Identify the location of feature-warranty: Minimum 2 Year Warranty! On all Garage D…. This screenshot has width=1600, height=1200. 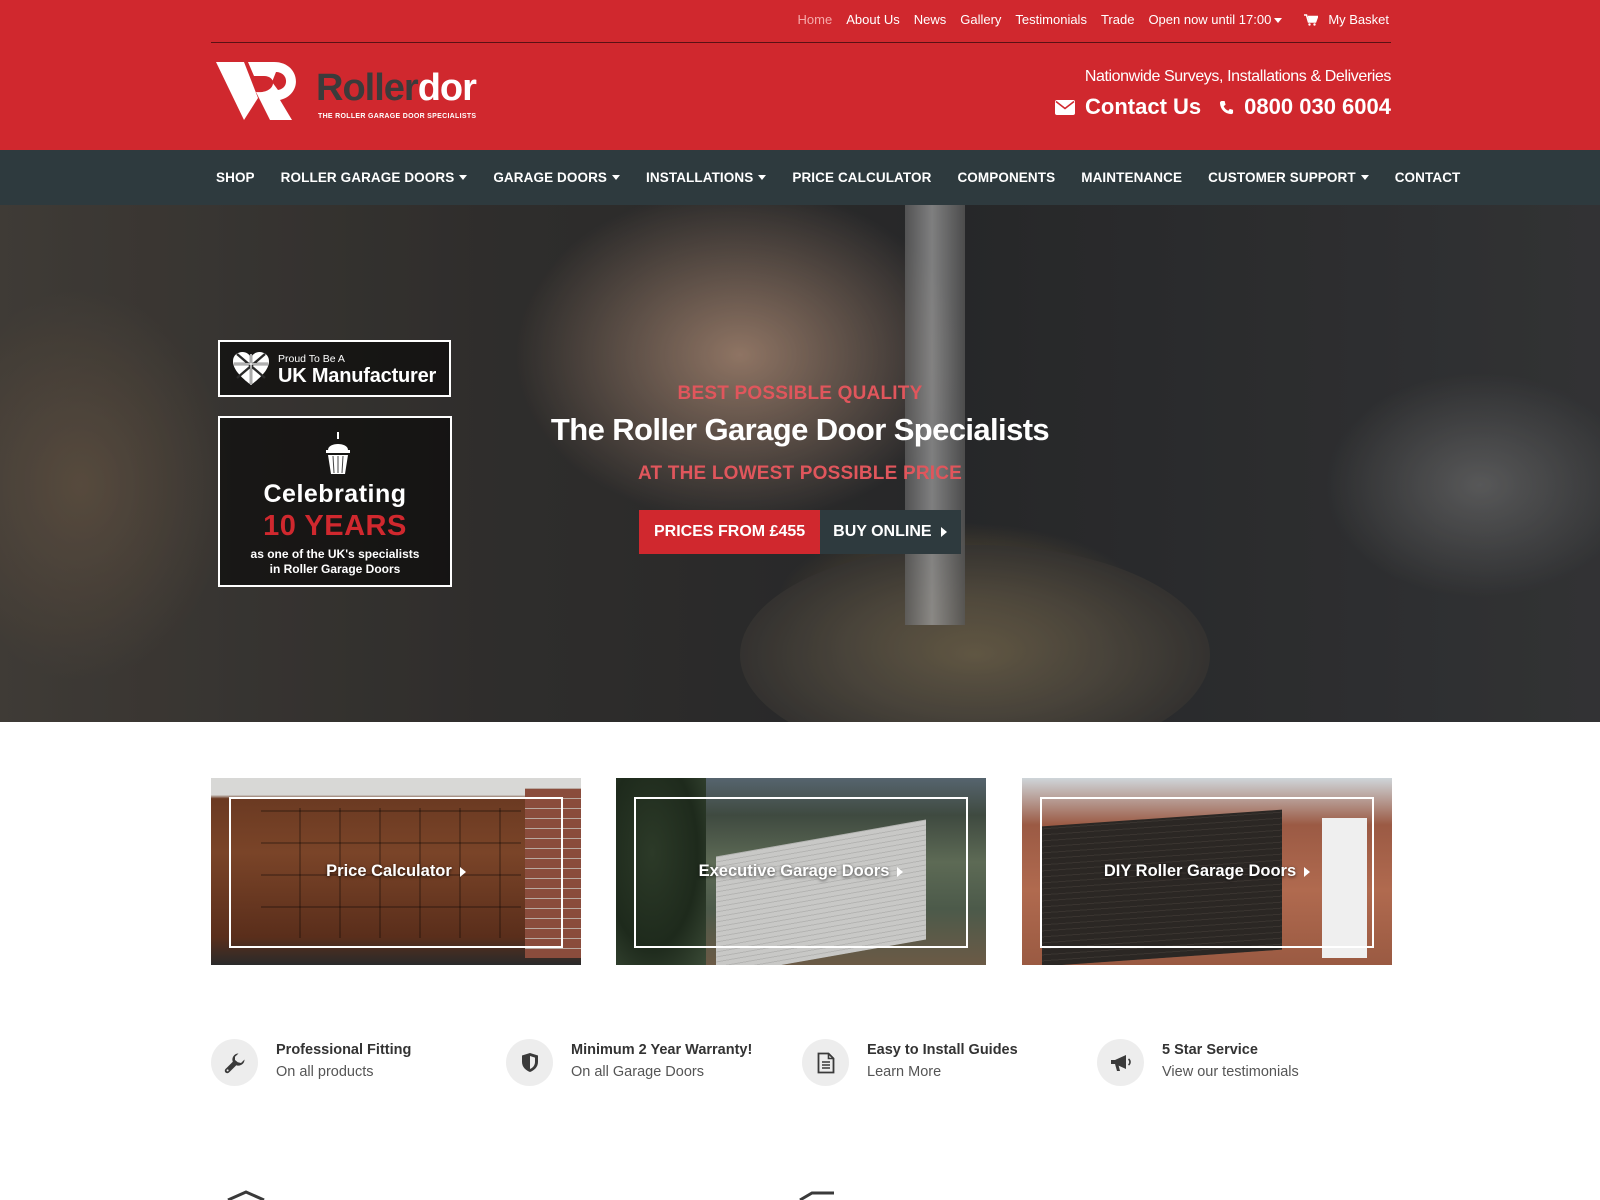
(629, 1062).